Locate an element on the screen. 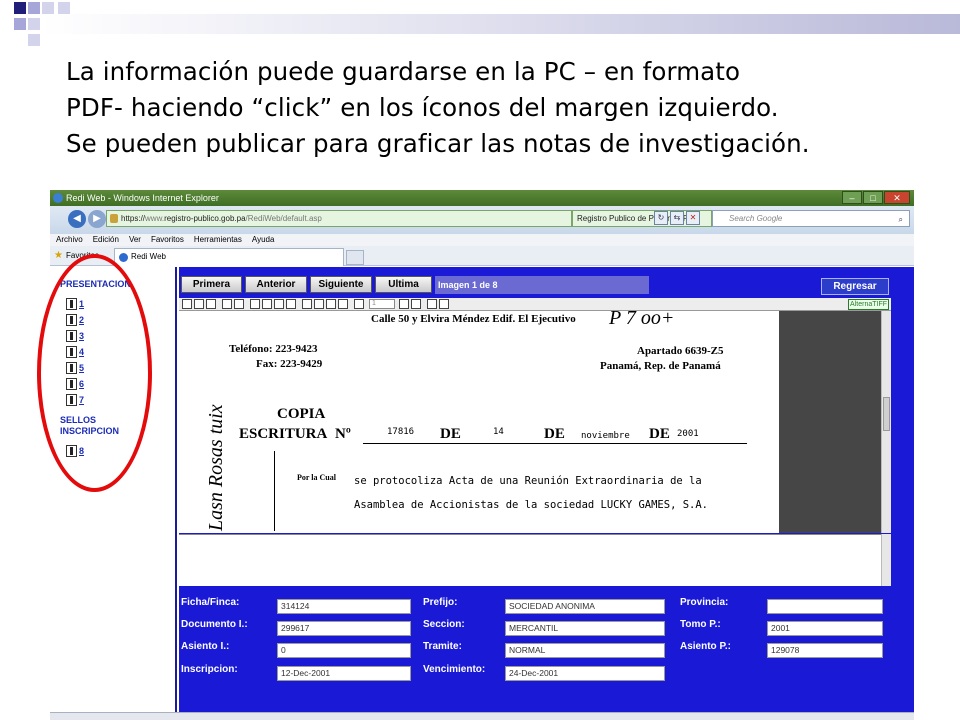 The image size is (960, 720). fit-width-icon is located at coordinates (255, 304).